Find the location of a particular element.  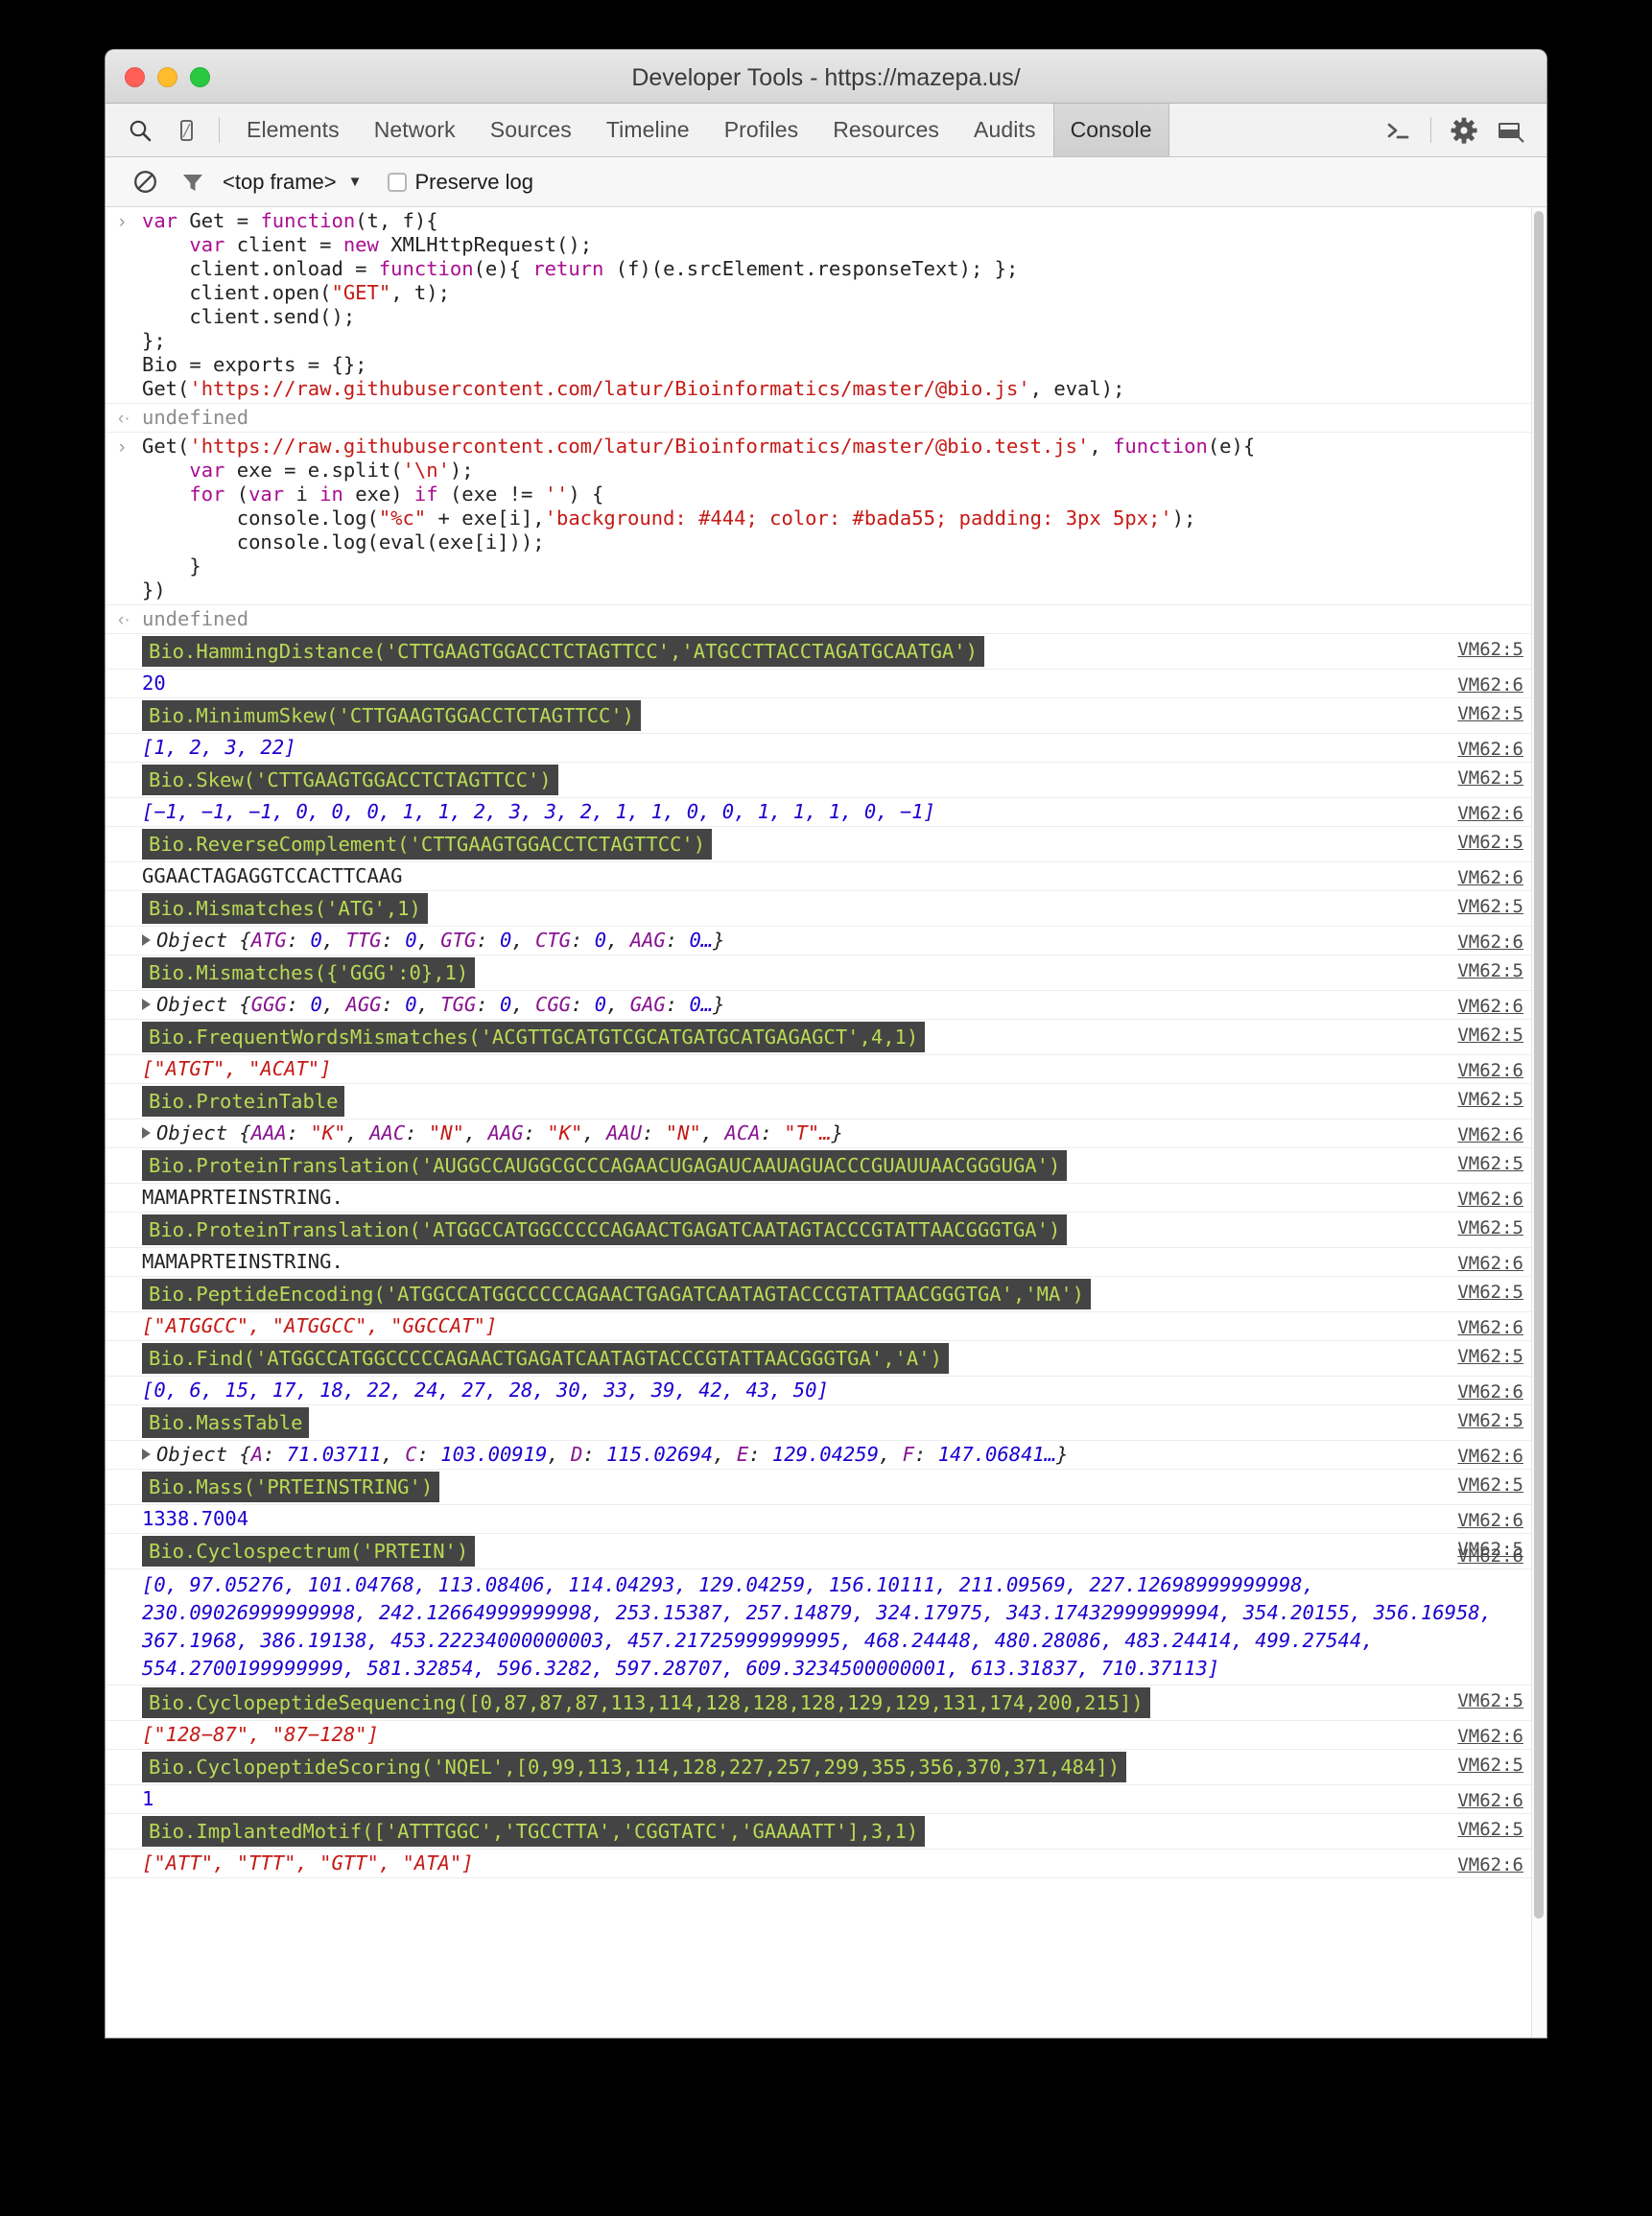

object-property-key: AGG is located at coordinates (363, 1005).